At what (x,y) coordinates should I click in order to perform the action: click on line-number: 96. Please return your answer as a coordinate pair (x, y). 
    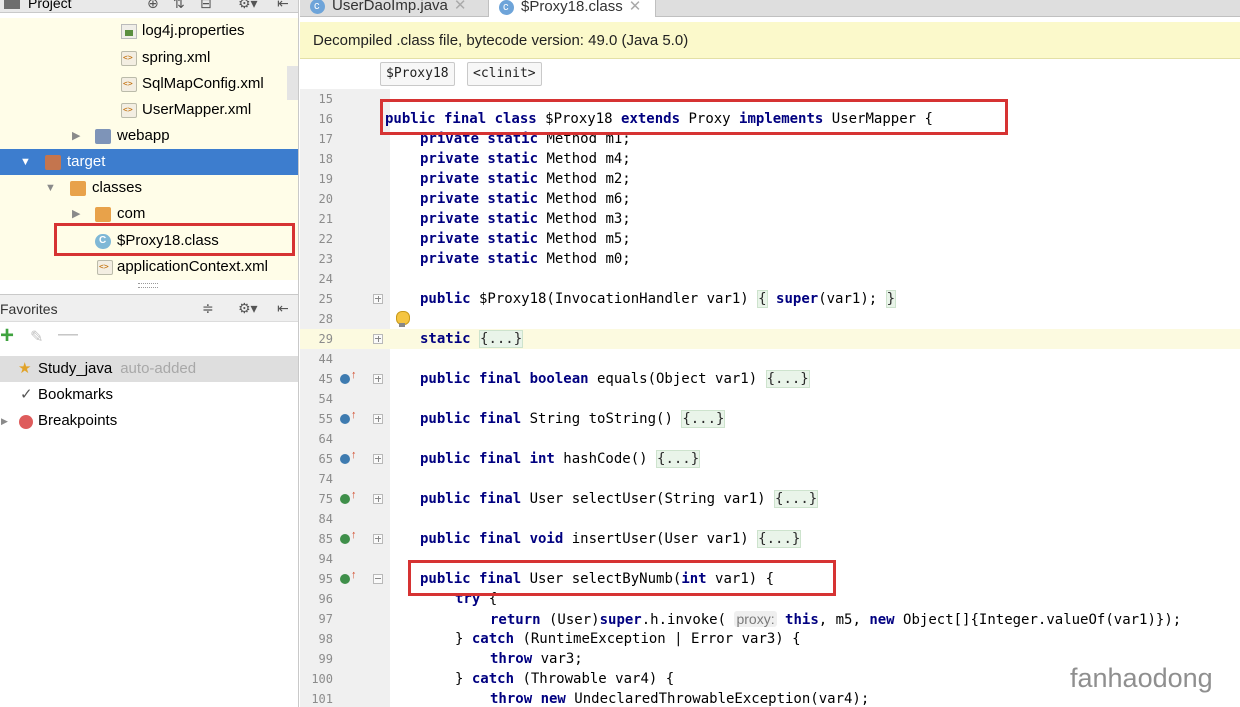
    Looking at the image, I should click on (325, 599).